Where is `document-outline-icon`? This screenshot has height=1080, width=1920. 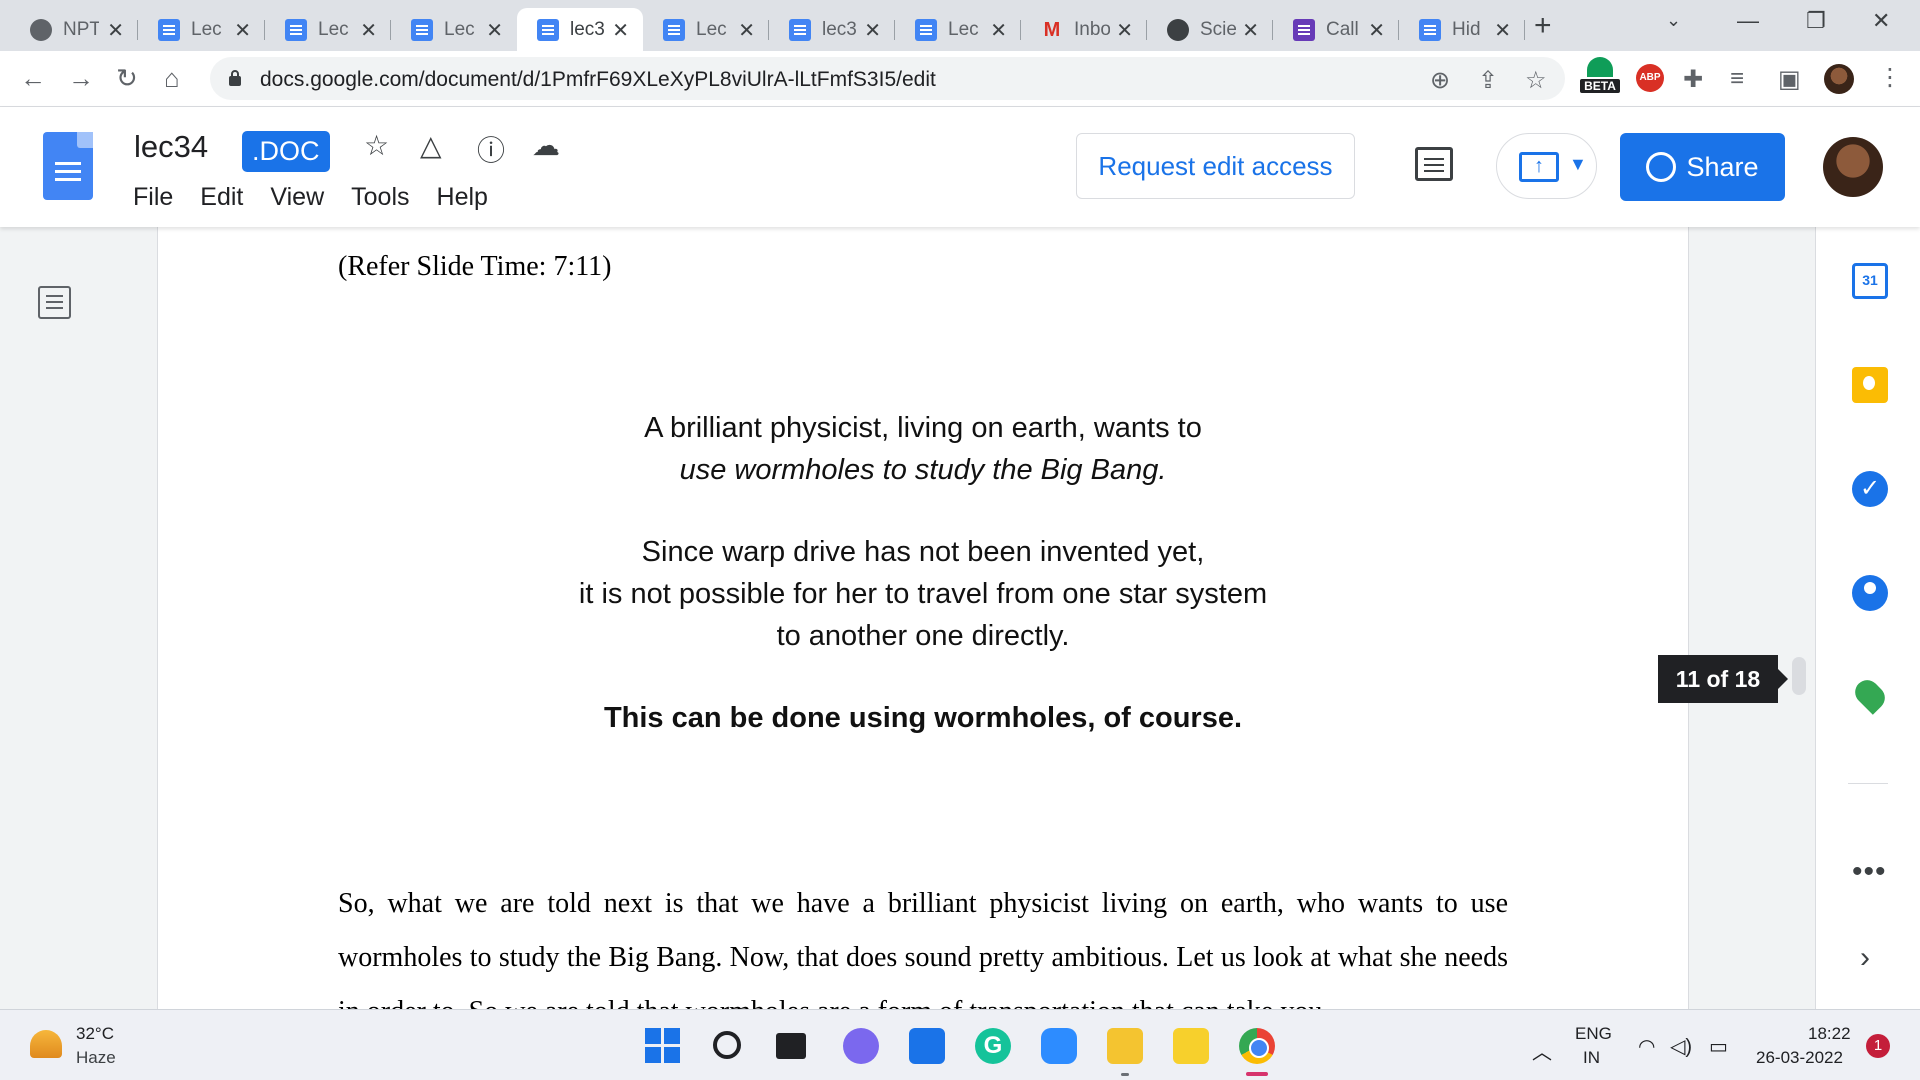
document-outline-icon is located at coordinates (54, 302).